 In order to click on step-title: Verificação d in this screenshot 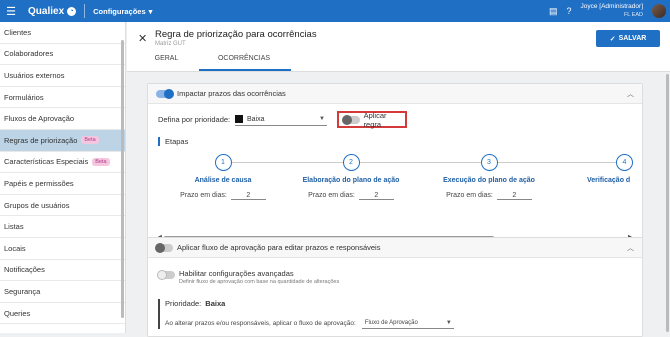, I will do `click(609, 180)`.